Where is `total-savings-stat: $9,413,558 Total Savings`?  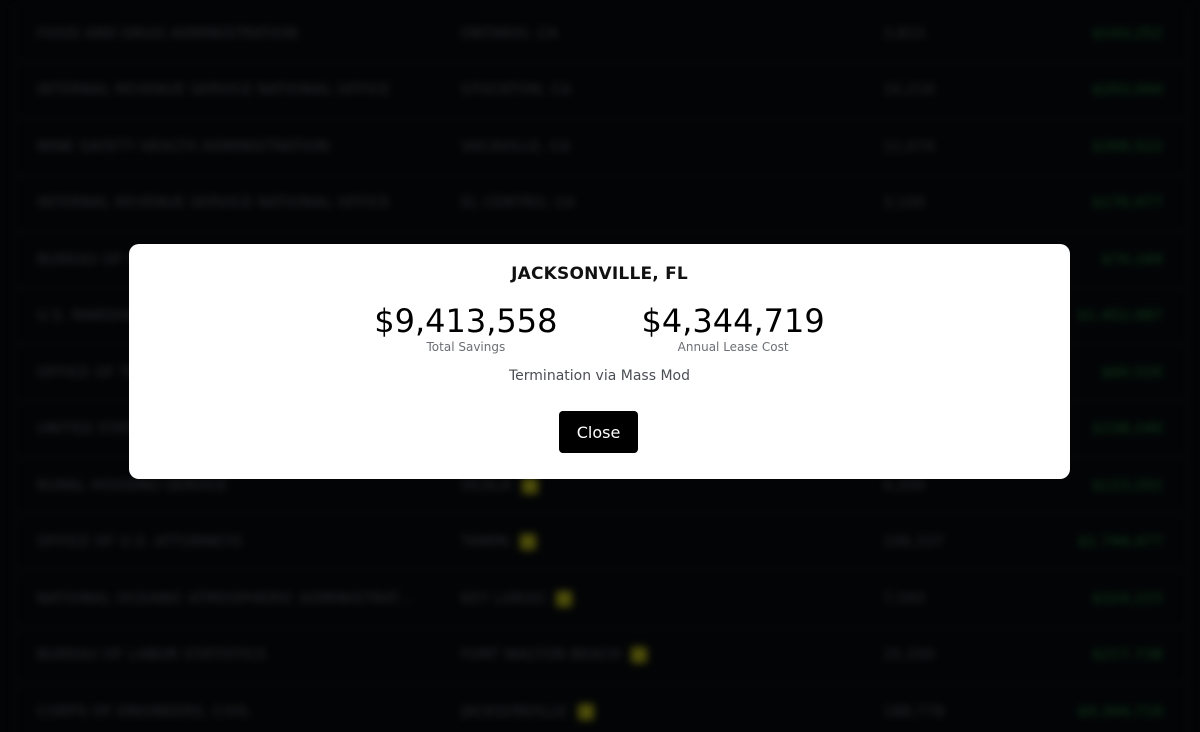 total-savings-stat: $9,413,558 Total Savings is located at coordinates (465, 328).